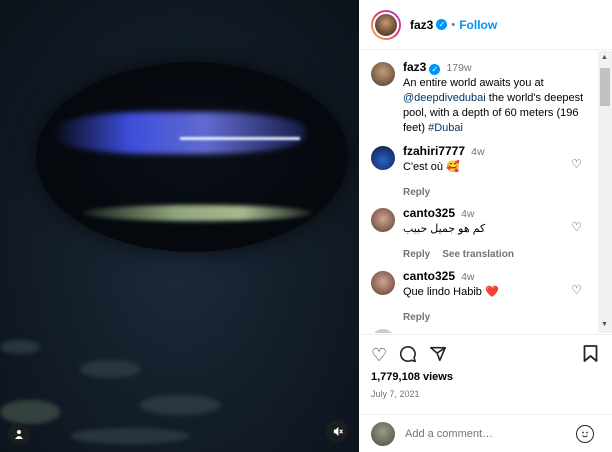 The image size is (612, 452). What do you see at coordinates (337, 431) in the screenshot?
I see `mute-icon` at bounding box center [337, 431].